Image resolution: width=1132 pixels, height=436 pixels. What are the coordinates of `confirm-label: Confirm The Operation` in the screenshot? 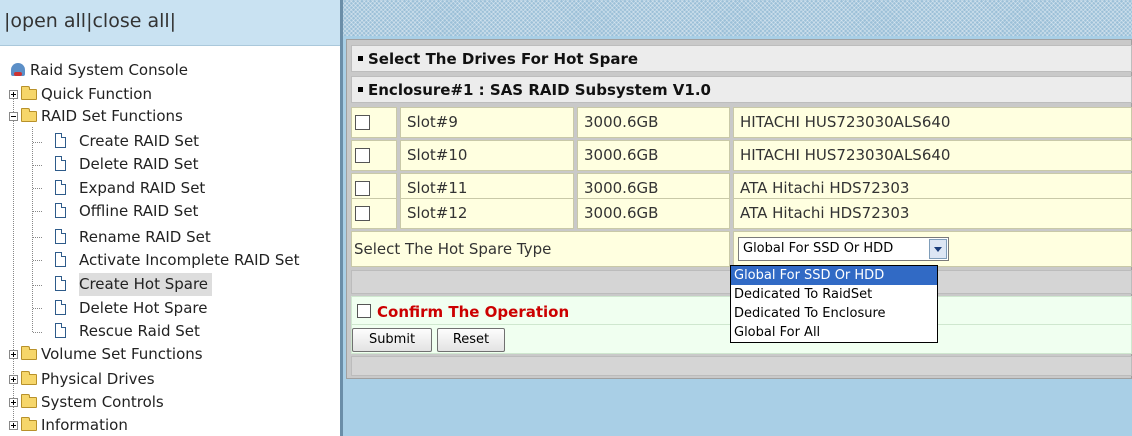 It's located at (473, 312).